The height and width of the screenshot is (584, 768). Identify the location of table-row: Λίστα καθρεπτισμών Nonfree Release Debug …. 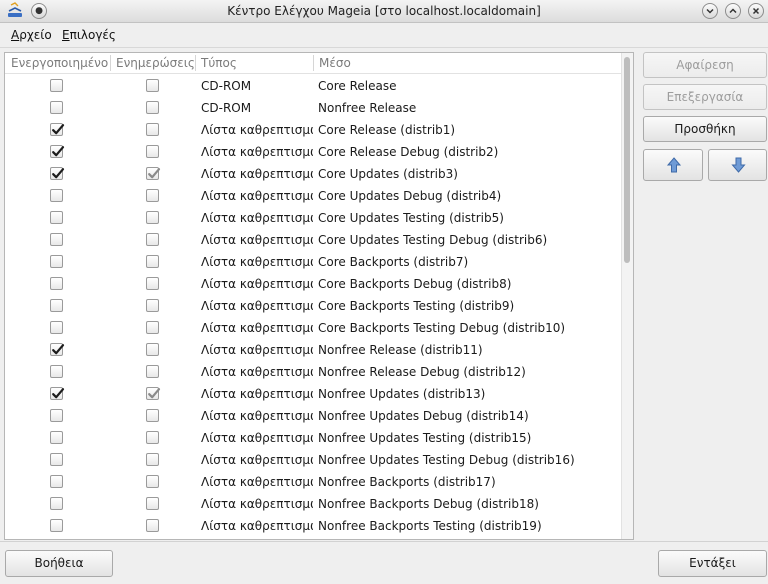
(313, 372).